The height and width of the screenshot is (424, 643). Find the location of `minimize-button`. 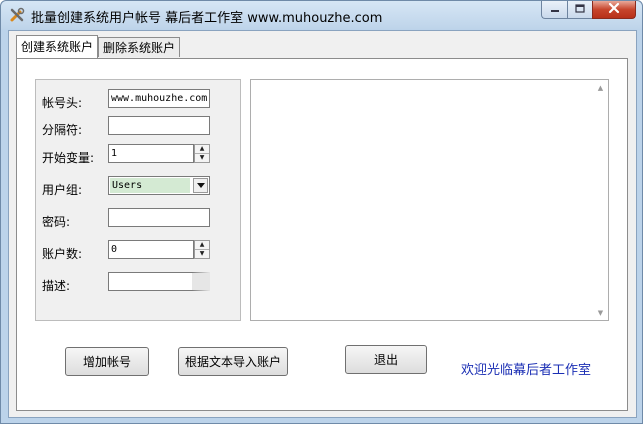

minimize-button is located at coordinates (554, 10).